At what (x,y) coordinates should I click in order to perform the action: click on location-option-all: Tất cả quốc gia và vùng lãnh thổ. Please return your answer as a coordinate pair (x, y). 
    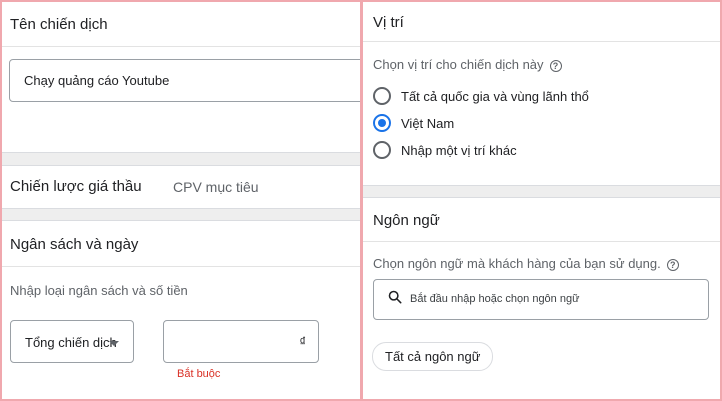
    Looking at the image, I should click on (481, 96).